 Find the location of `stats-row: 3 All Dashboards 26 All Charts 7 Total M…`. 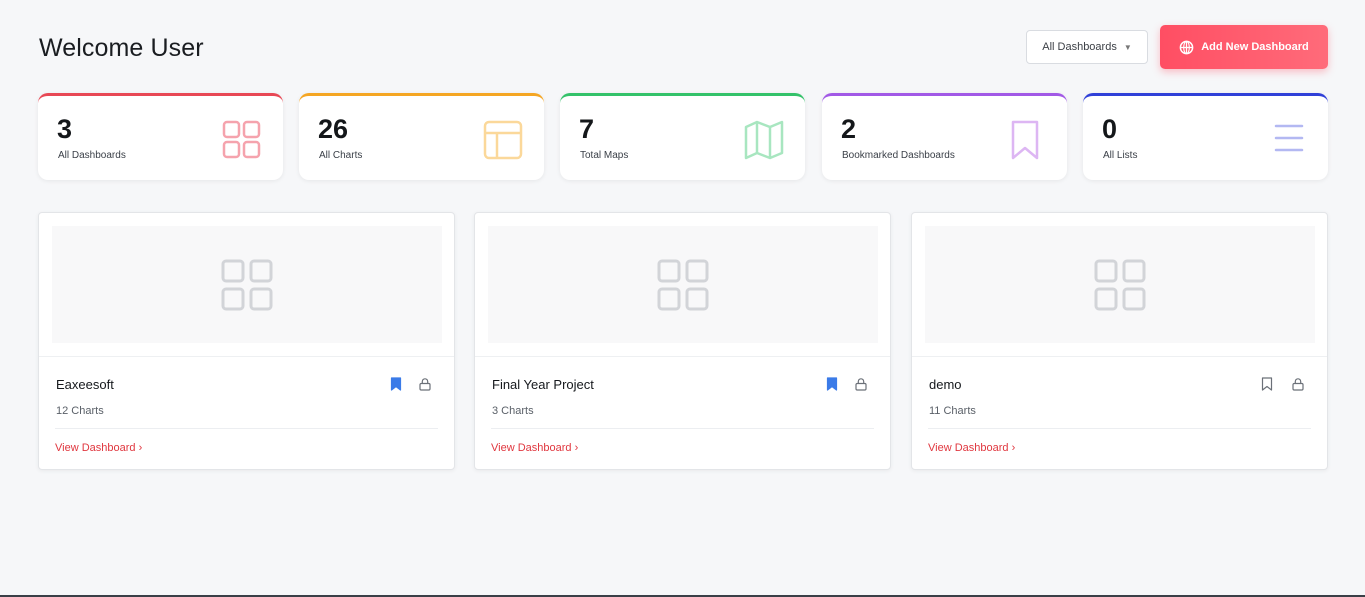

stats-row: 3 All Dashboards 26 All Charts 7 Total M… is located at coordinates (683, 136).